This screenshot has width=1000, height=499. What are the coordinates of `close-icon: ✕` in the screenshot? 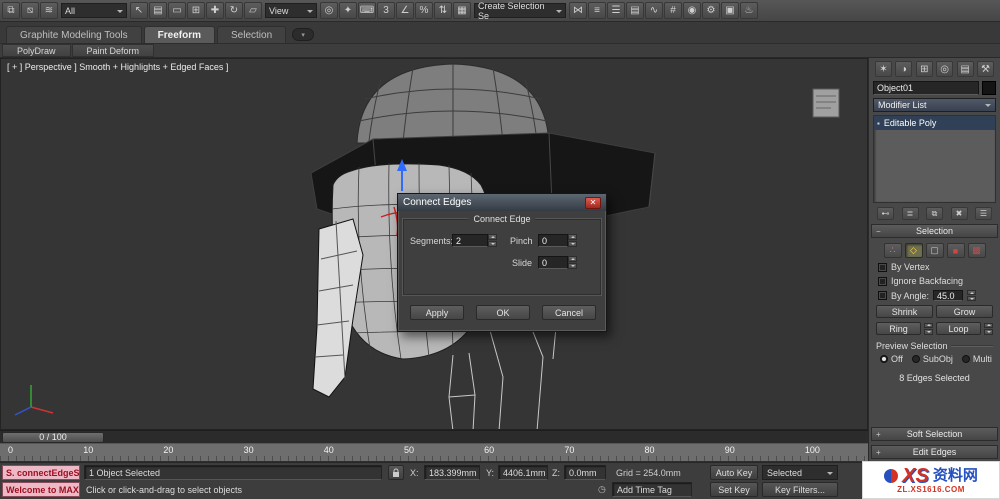 It's located at (593, 202).